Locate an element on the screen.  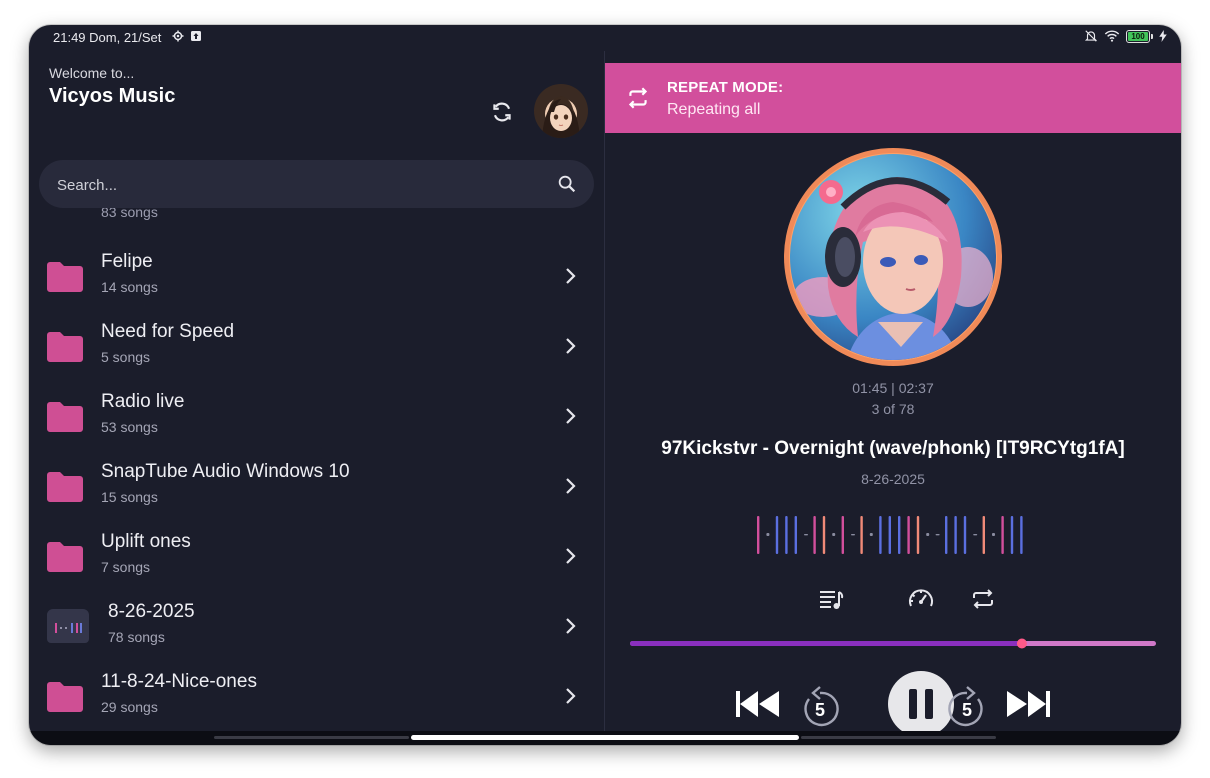
folder-song-count: 5 songs is located at coordinates (126, 357).